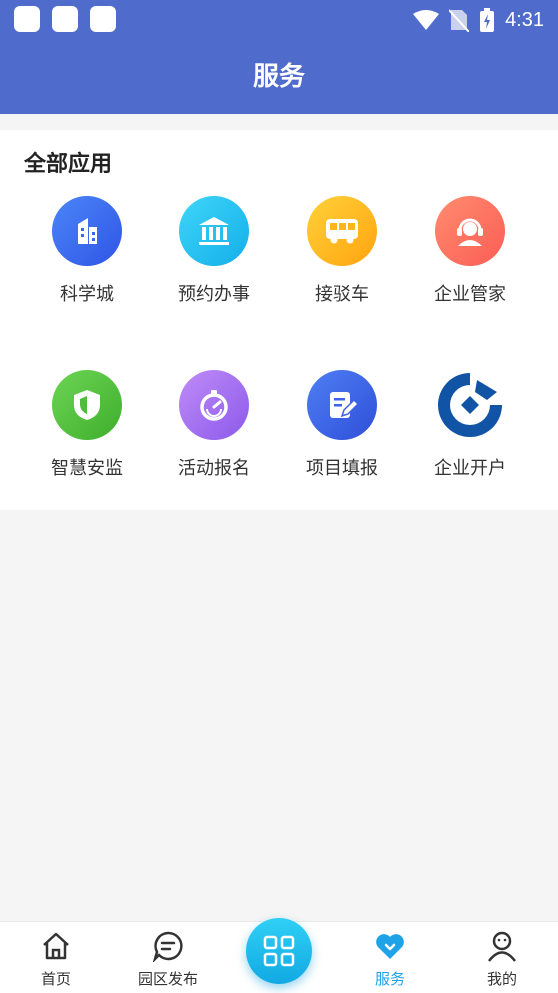  I want to click on app-smart-safety: 智慧安监, so click(87, 430).